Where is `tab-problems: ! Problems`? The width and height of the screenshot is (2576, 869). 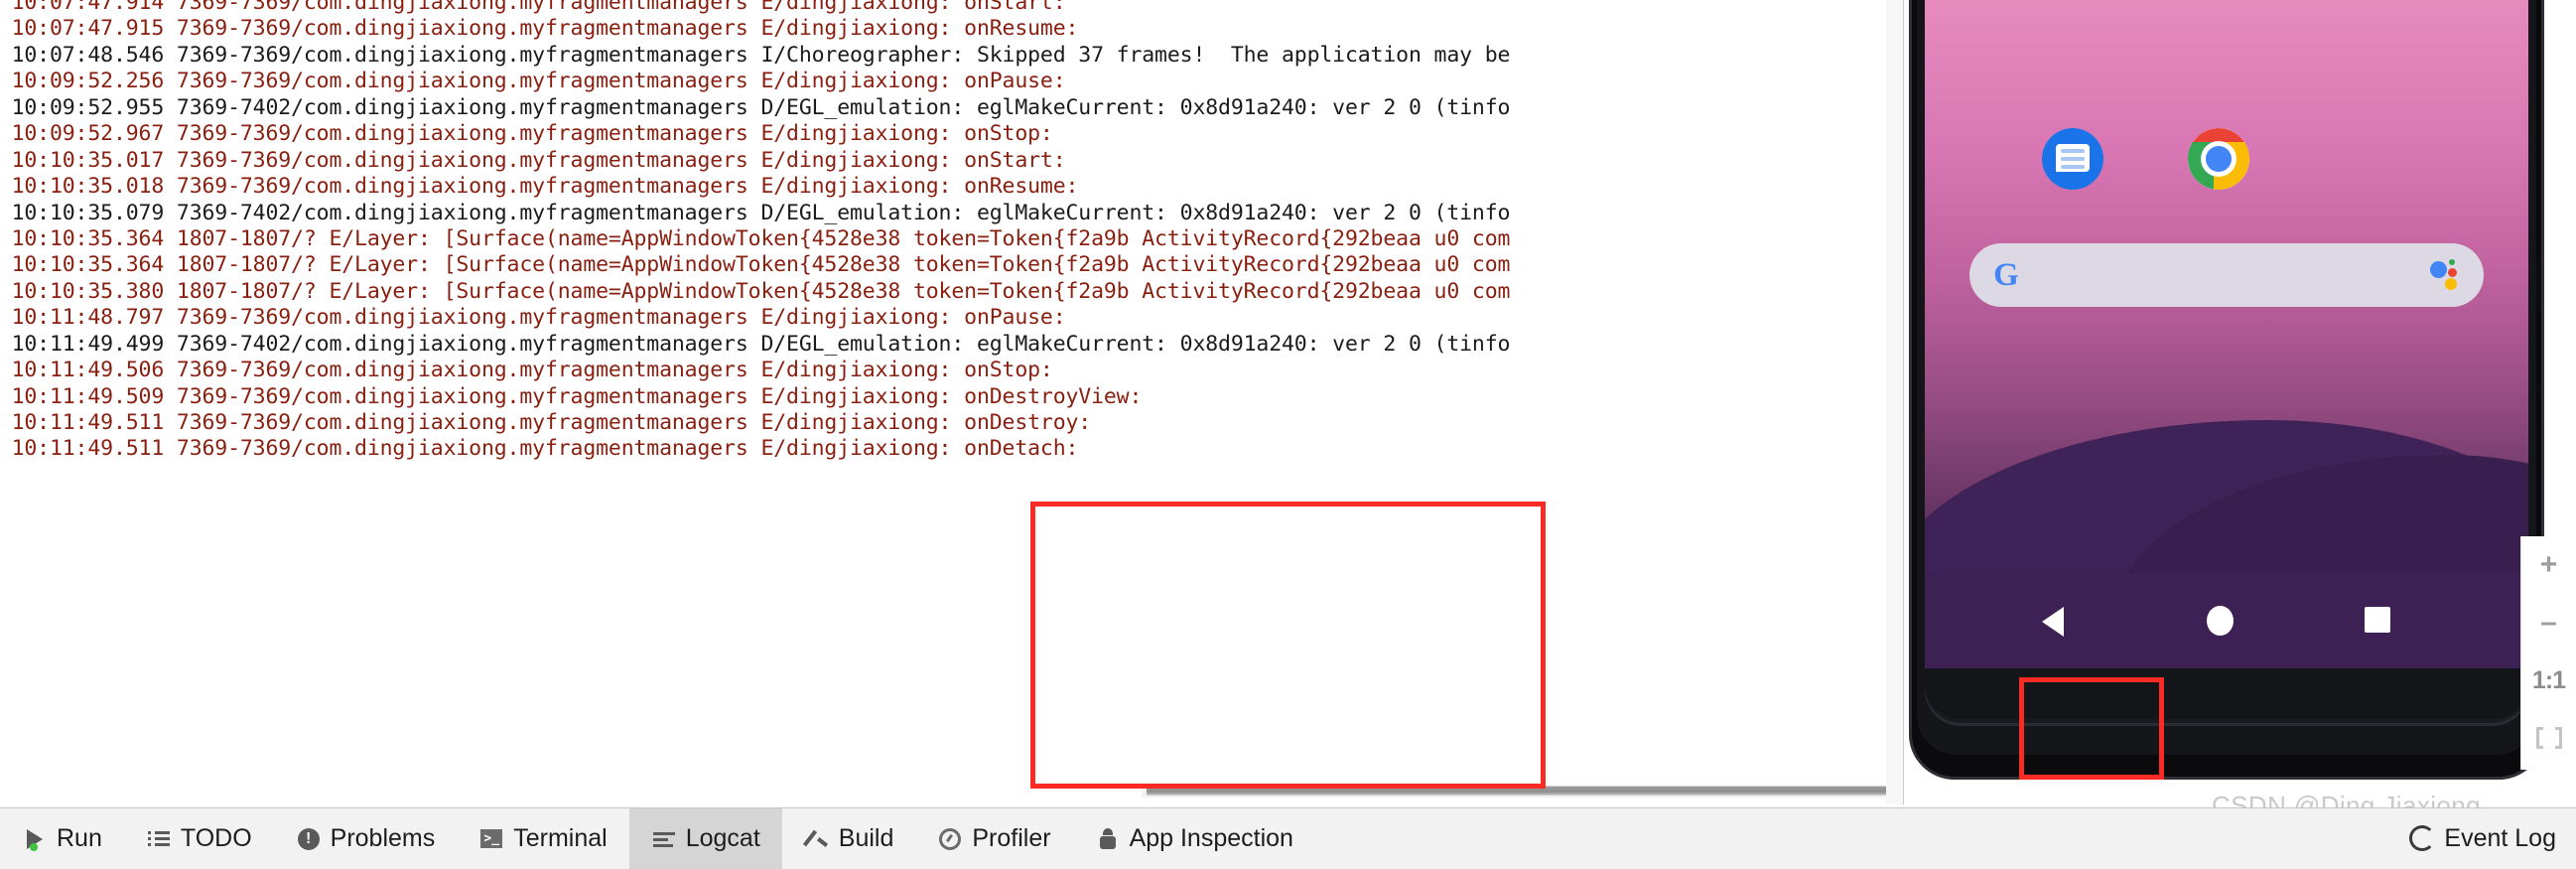 tab-problems: ! Problems is located at coordinates (366, 838).